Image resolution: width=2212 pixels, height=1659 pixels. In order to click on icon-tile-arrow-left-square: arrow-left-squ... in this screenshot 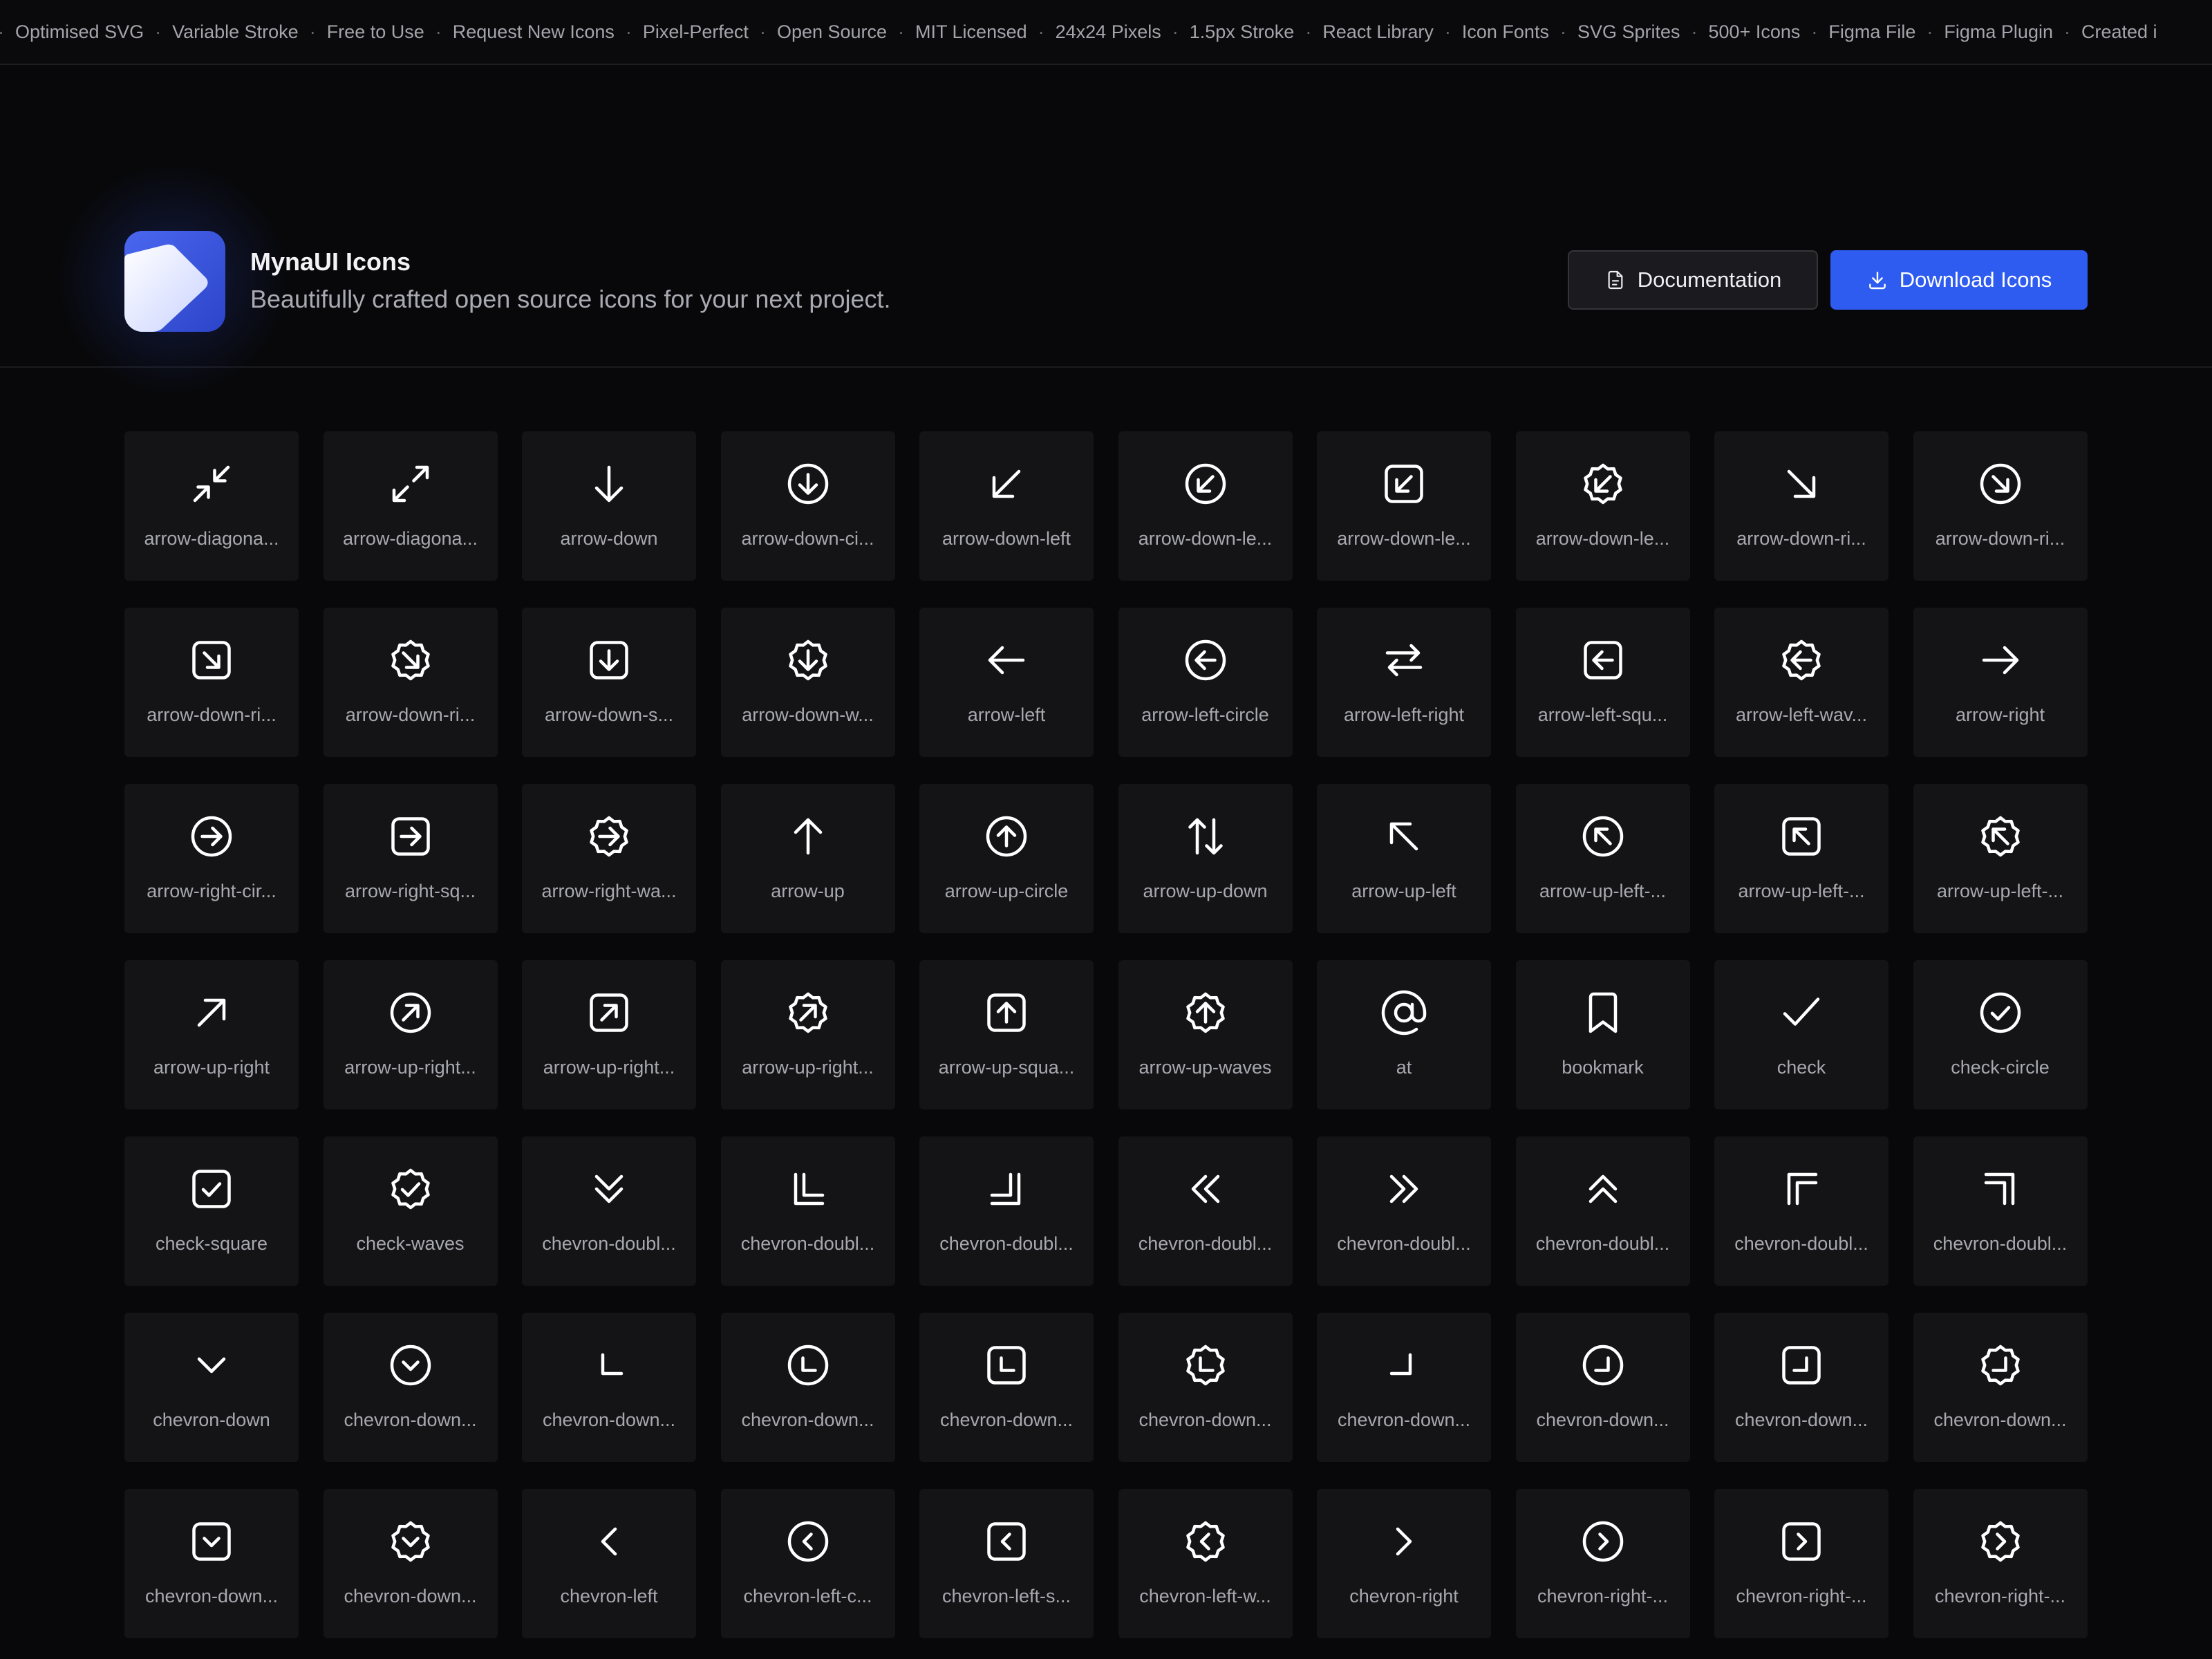, I will do `click(1602, 682)`.